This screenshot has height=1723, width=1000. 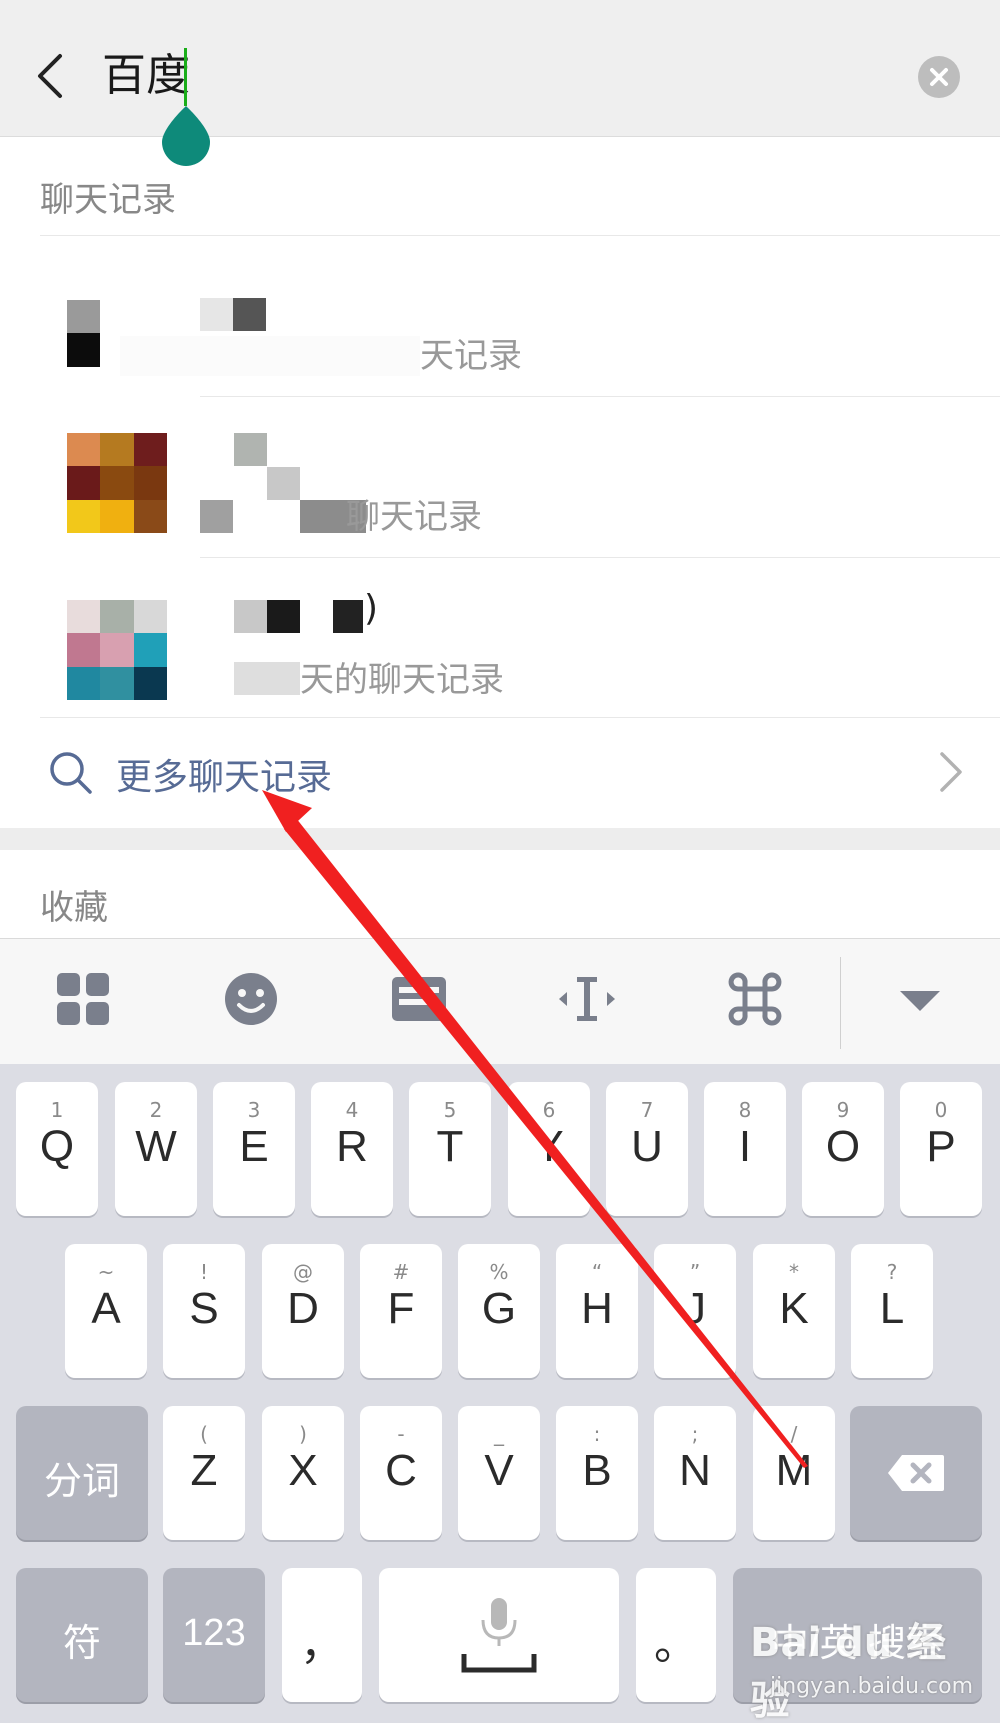 What do you see at coordinates (146, 76) in the screenshot?
I see `search-input: 百度` at bounding box center [146, 76].